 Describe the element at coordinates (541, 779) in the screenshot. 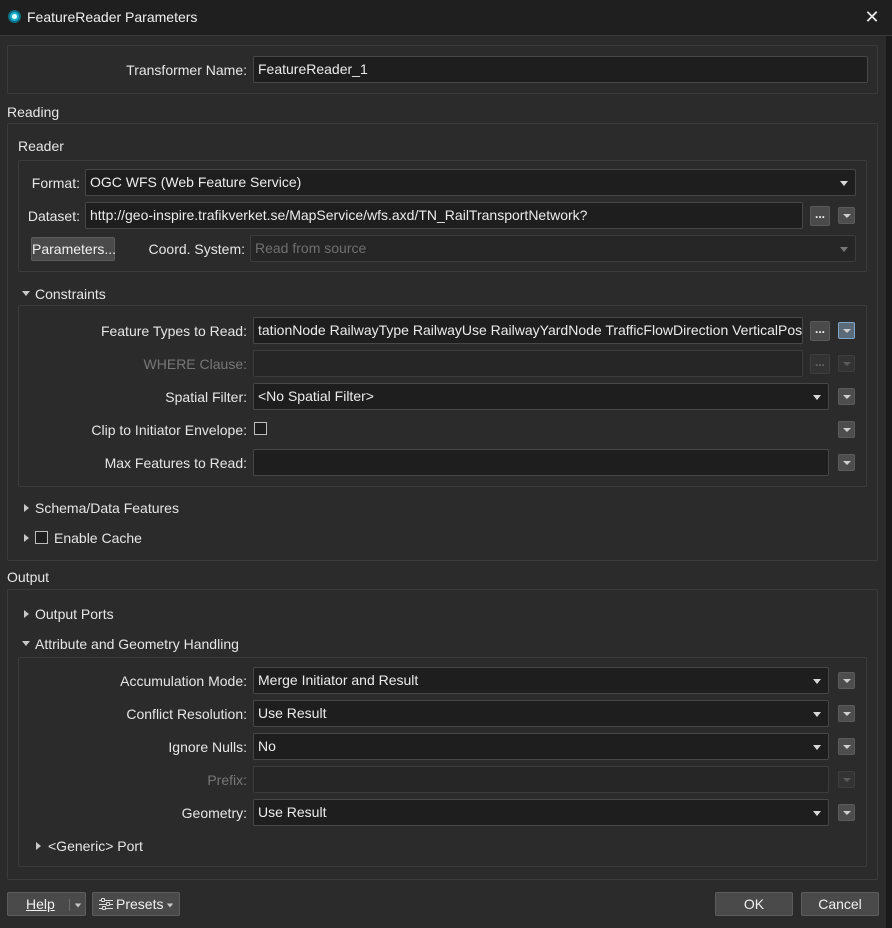

I see `prefix-input` at that location.